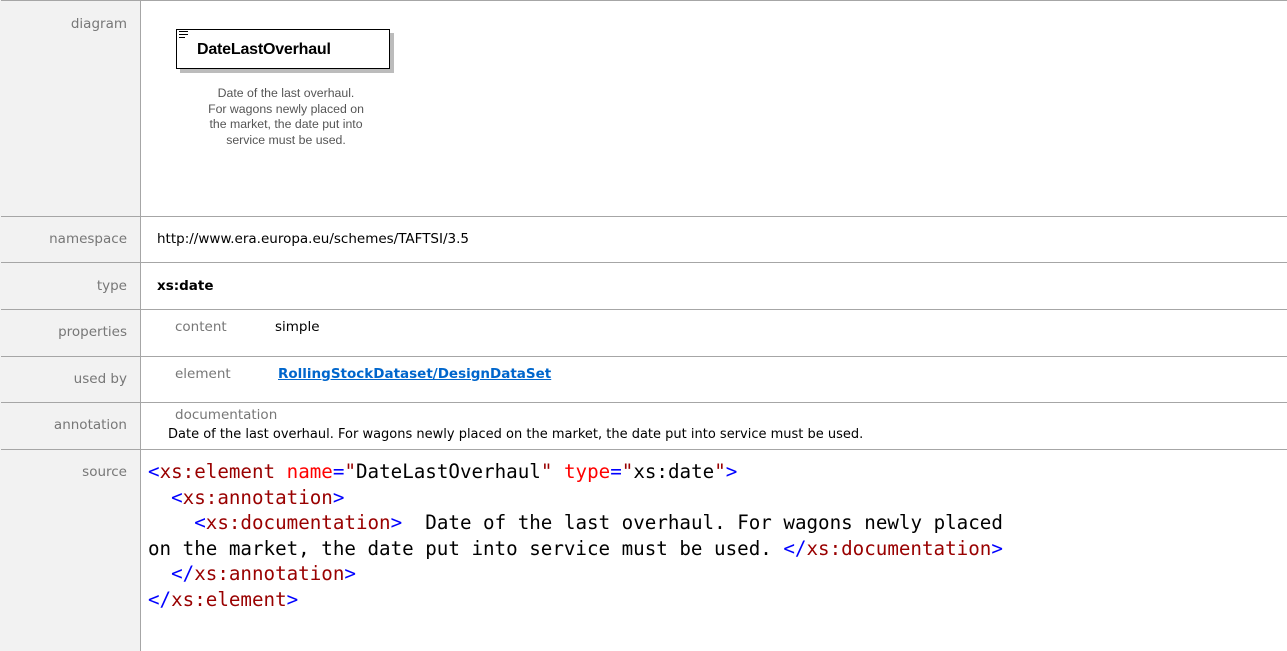 The height and width of the screenshot is (651, 1287). Describe the element at coordinates (201, 327) in the screenshot. I see `properties-key: content` at that location.